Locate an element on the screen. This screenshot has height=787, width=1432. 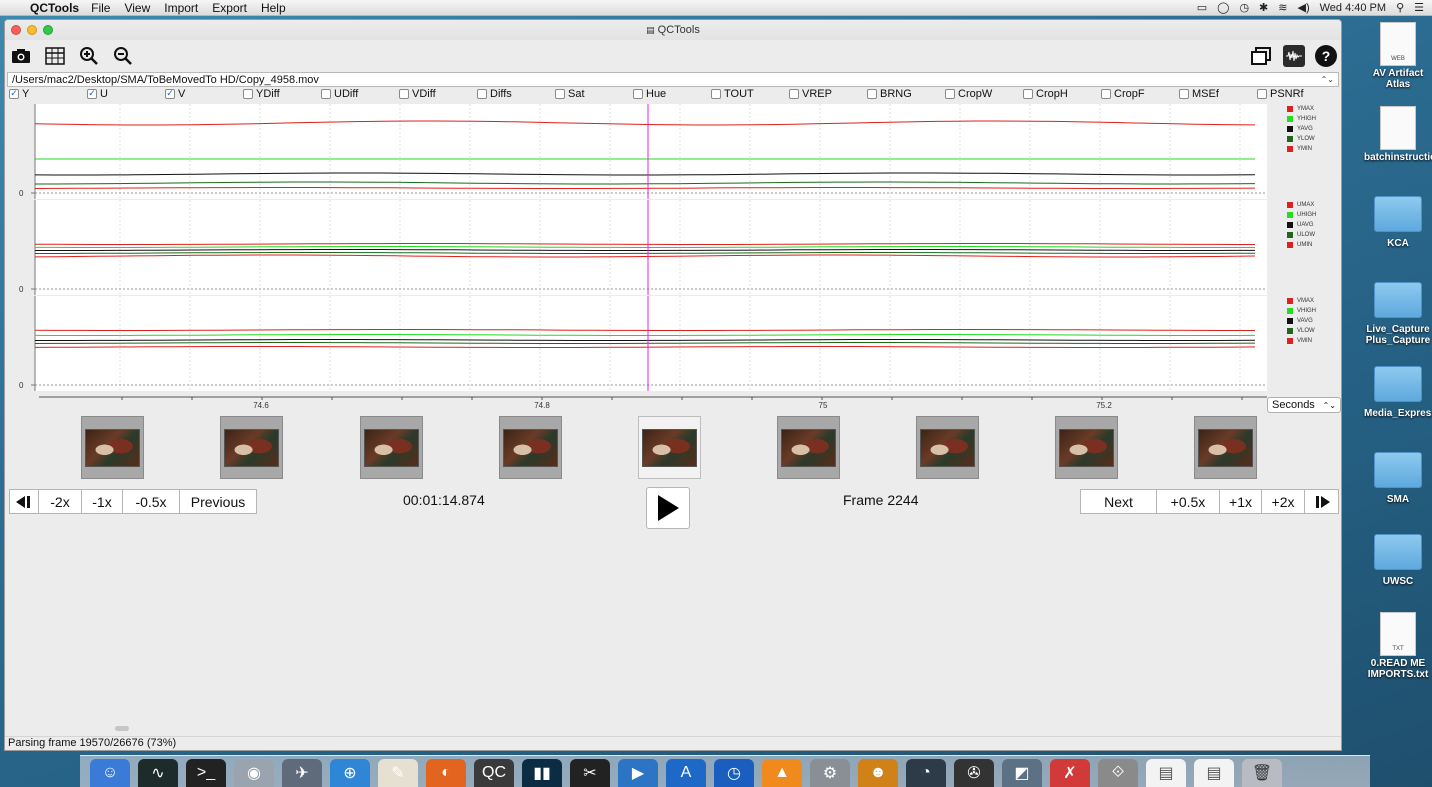
desktop-icon-sma: SMA is located at coordinates (1398, 475).